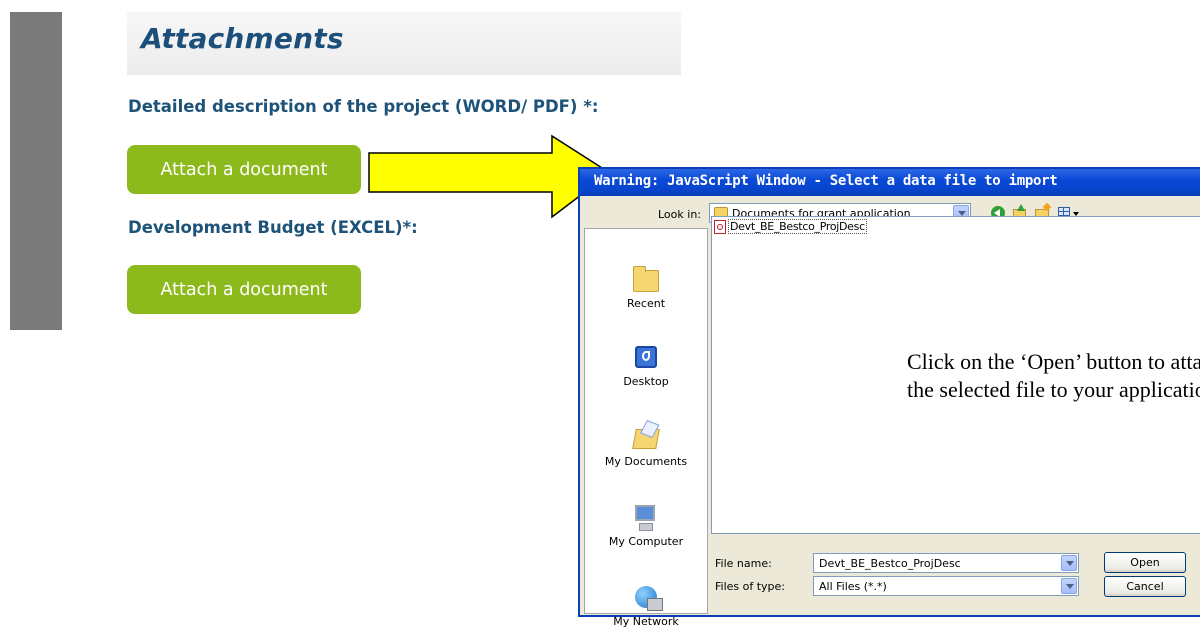 Image resolution: width=1200 pixels, height=628 pixels. Describe the element at coordinates (1145, 562) in the screenshot. I see `open-button: Open` at that location.